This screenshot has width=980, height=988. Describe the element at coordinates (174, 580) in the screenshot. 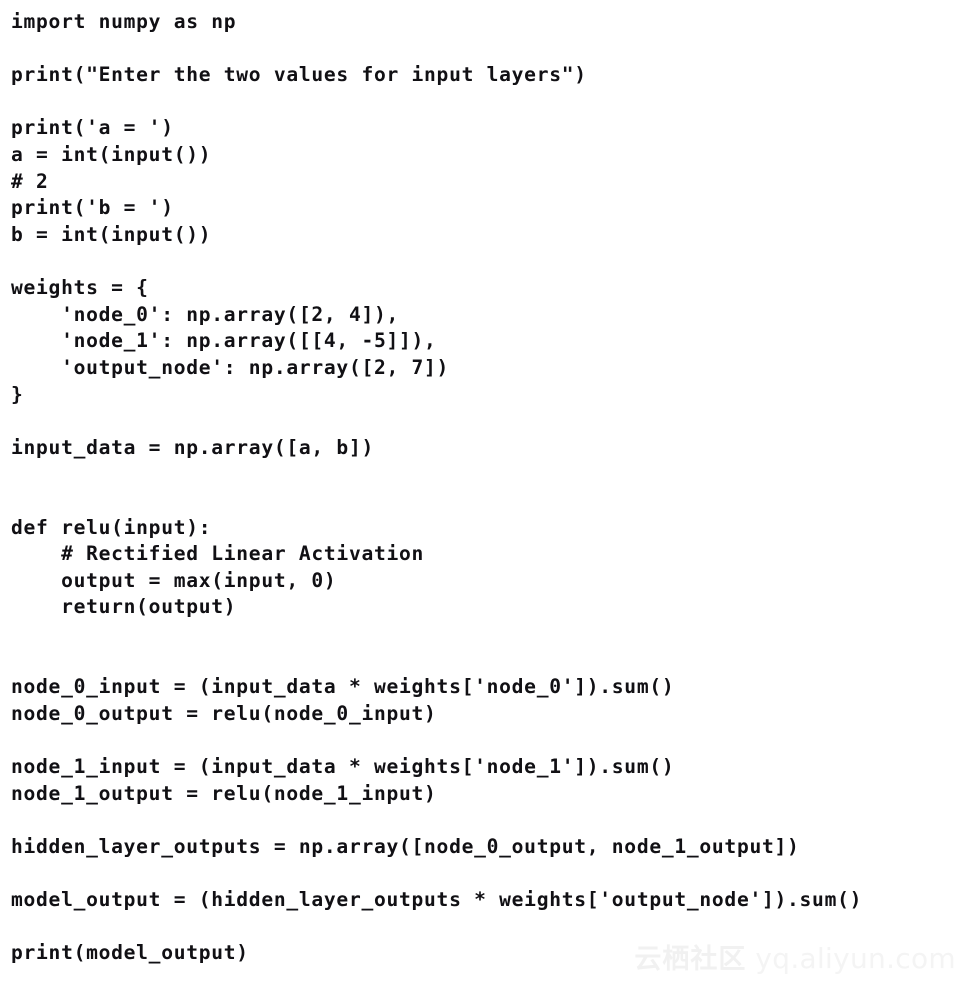

I see `code-line: output = max(input, 0)` at that location.